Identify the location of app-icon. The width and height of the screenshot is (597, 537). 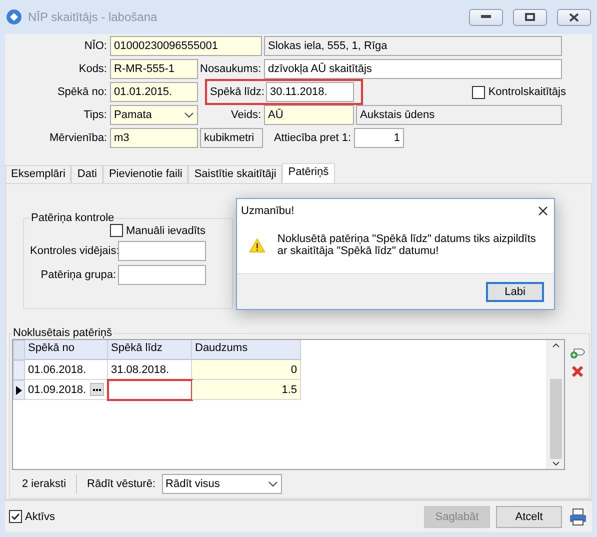
(14, 17).